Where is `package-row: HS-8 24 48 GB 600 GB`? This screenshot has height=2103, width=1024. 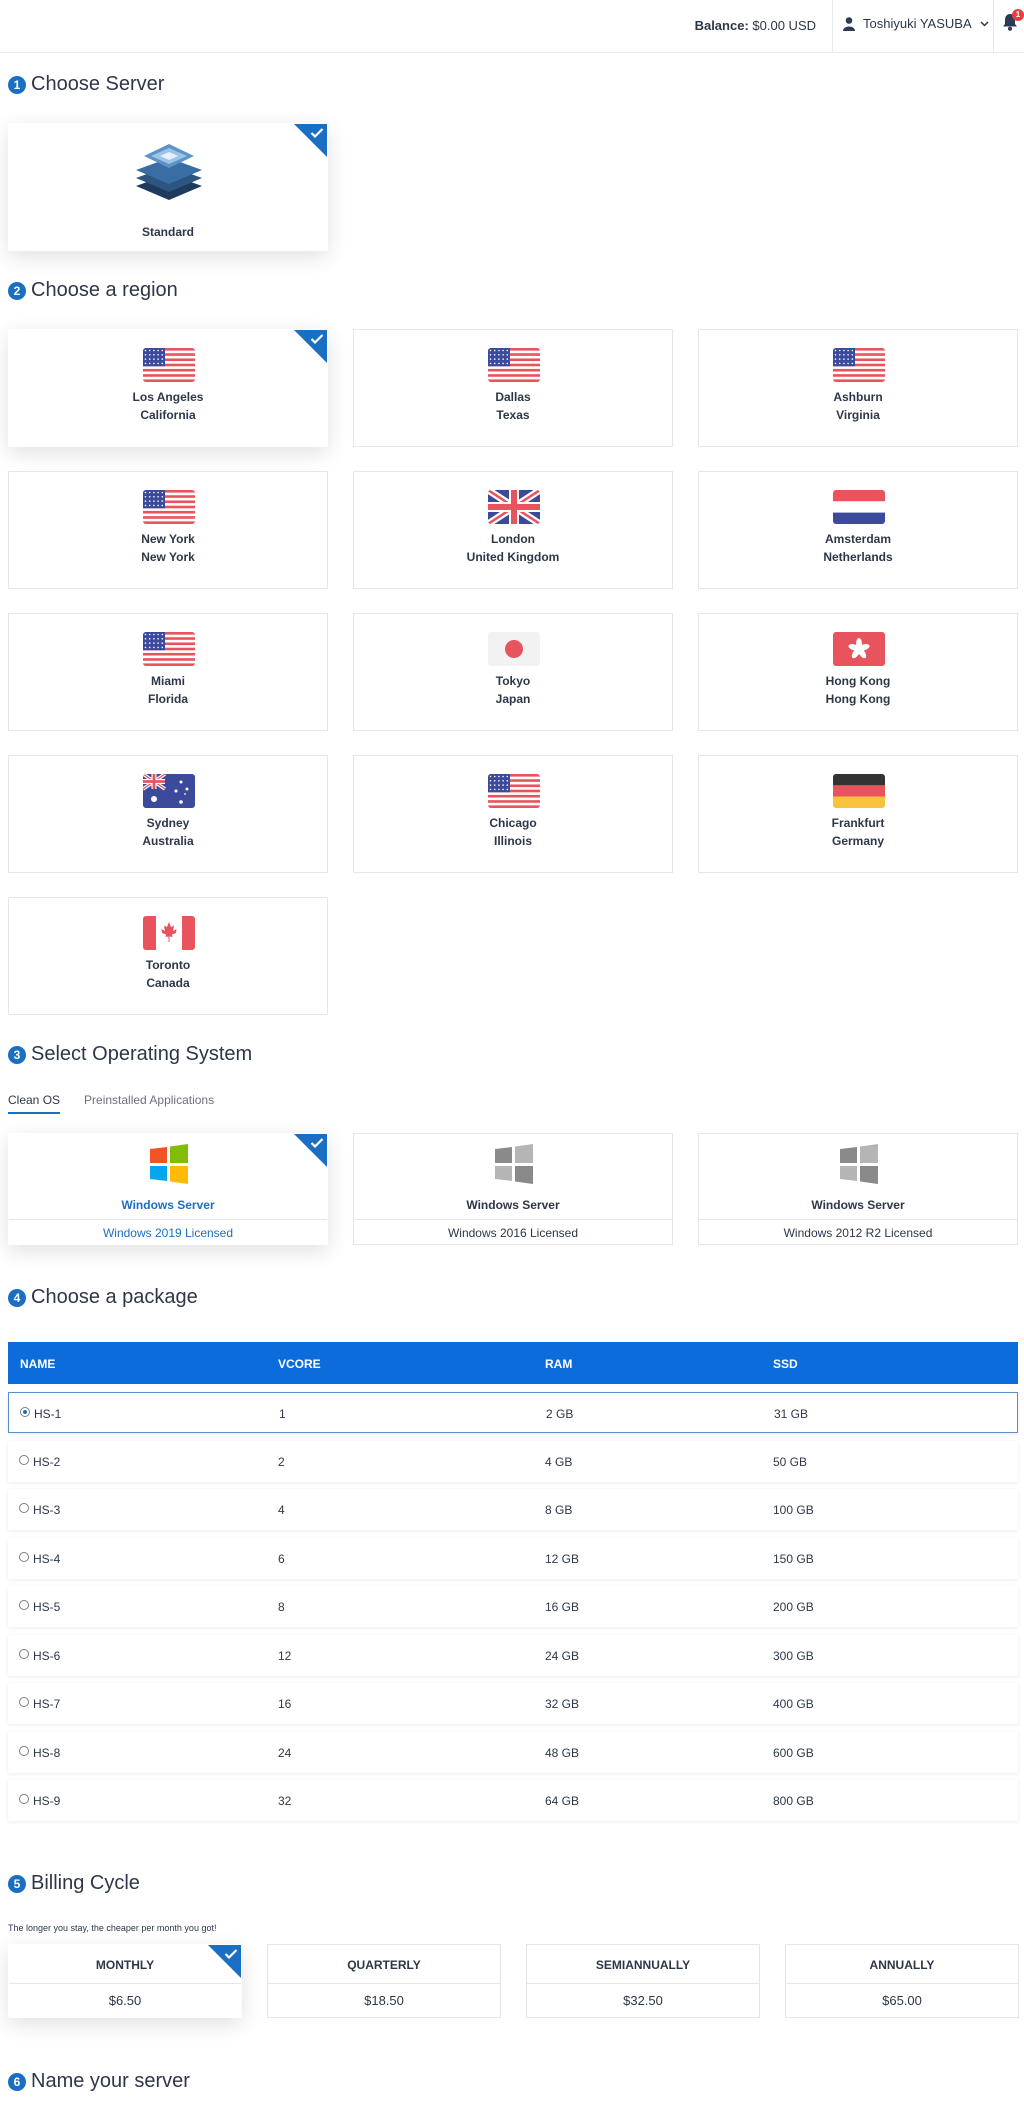
package-row: HS-8 24 48 GB 600 GB is located at coordinates (513, 1752).